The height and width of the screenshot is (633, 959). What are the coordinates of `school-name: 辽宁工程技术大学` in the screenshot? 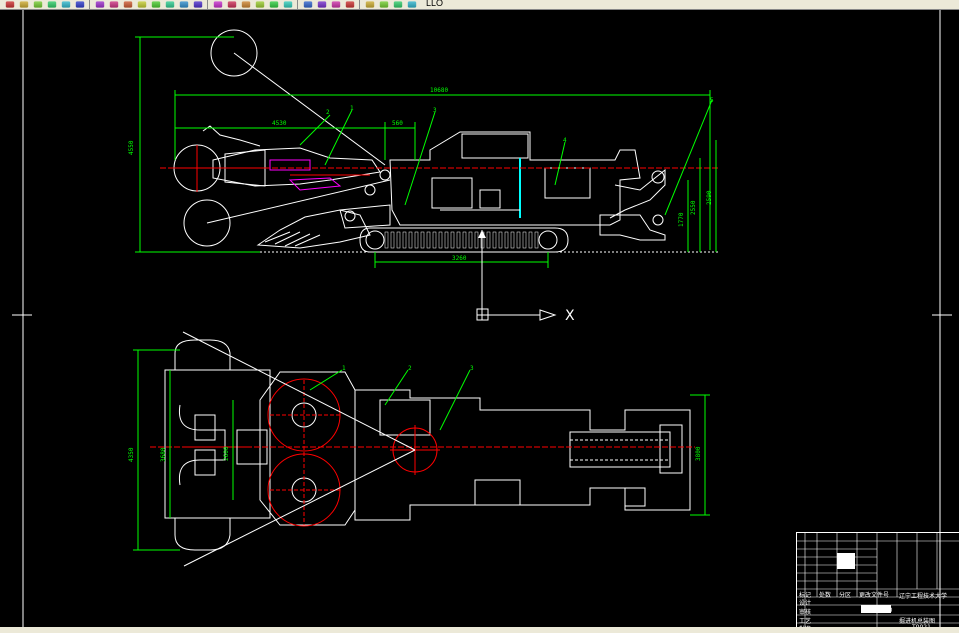 It's located at (923, 596).